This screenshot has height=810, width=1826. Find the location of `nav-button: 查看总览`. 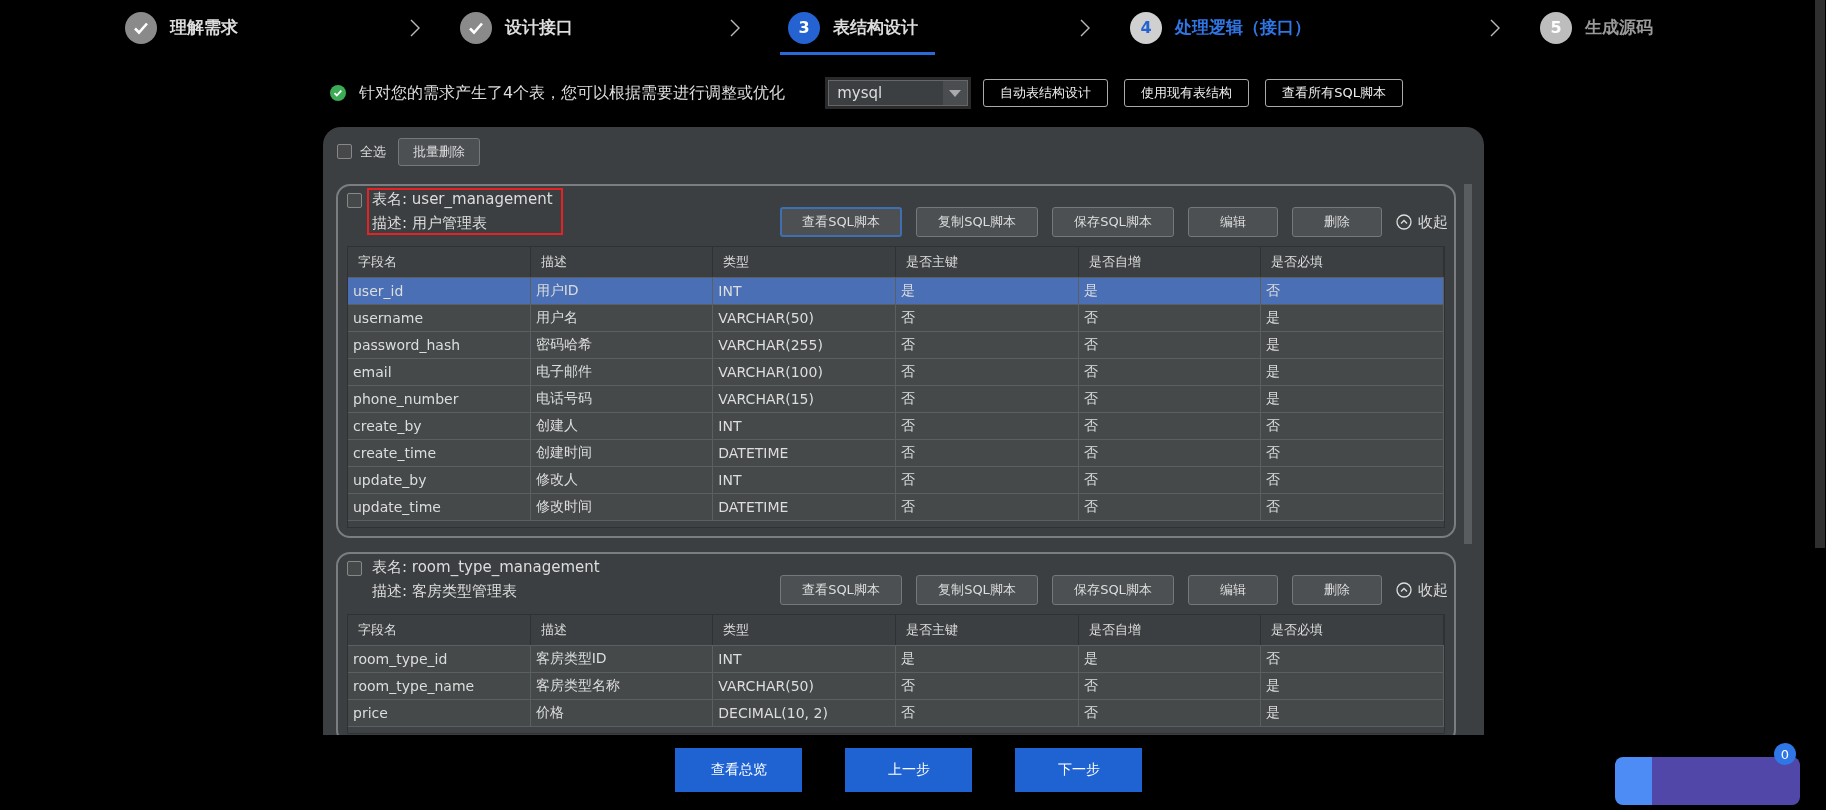

nav-button: 查看总览 is located at coordinates (738, 770).